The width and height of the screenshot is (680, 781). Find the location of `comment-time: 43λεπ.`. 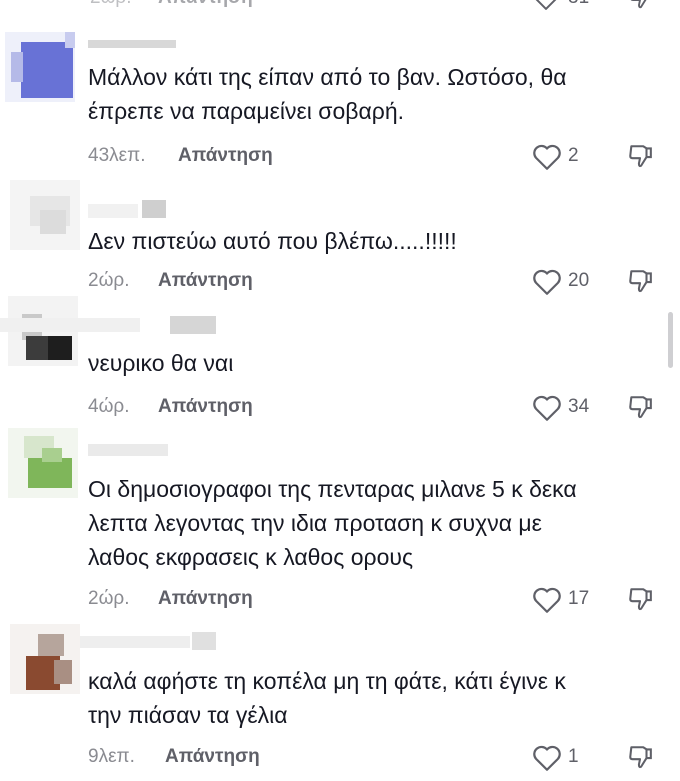

comment-time: 43λεπ. is located at coordinates (117, 155).